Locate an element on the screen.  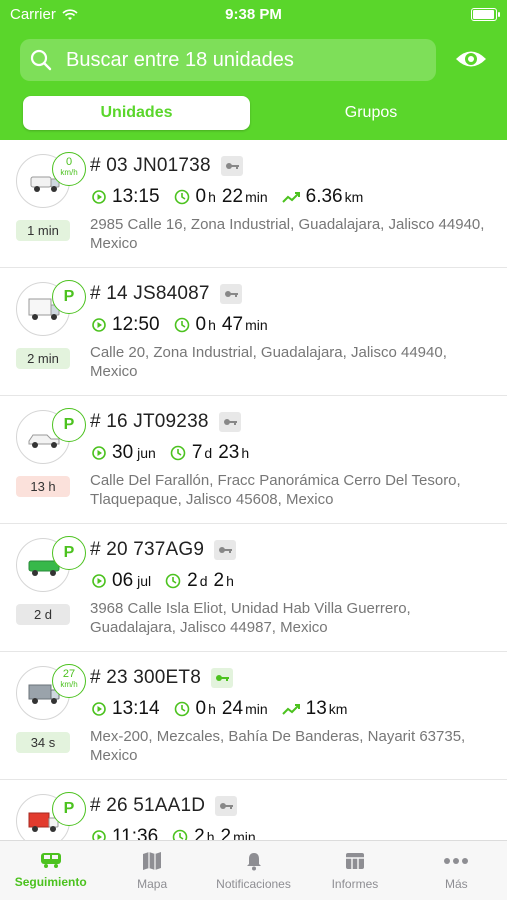
list-item: 0 km/h 1 min # 03 JN01738 13:15 0h 22 min is located at coordinates (253, 204).